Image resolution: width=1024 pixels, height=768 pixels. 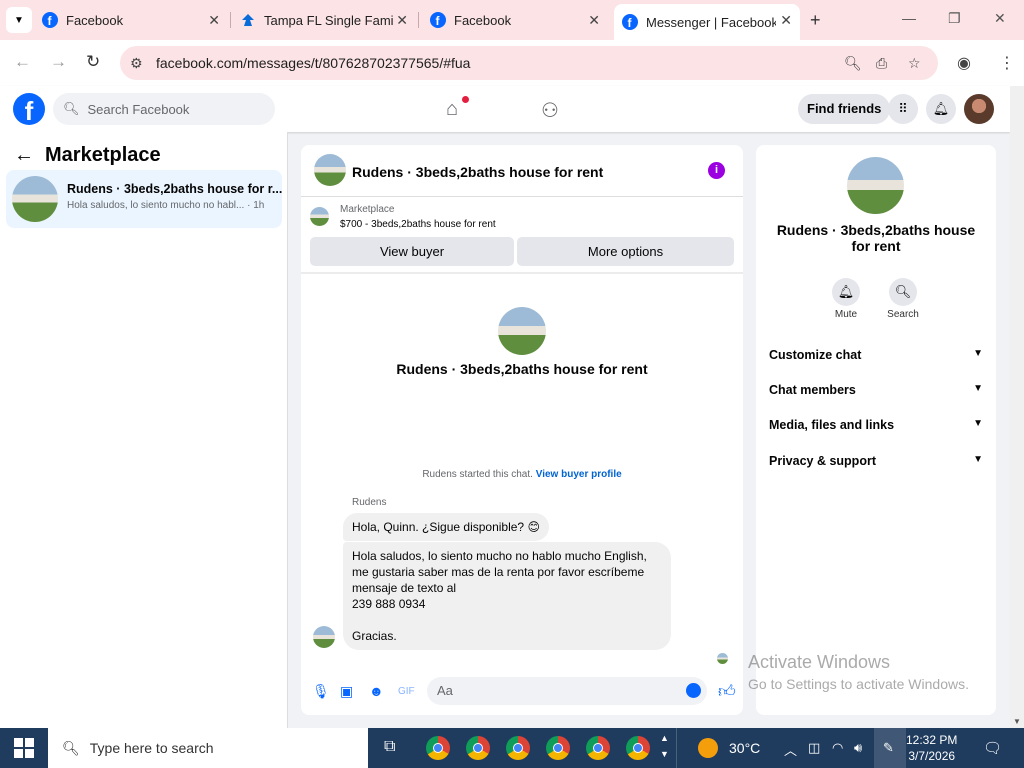 What do you see at coordinates (483, 20) in the screenshot?
I see `tab-title: Facebook` at bounding box center [483, 20].